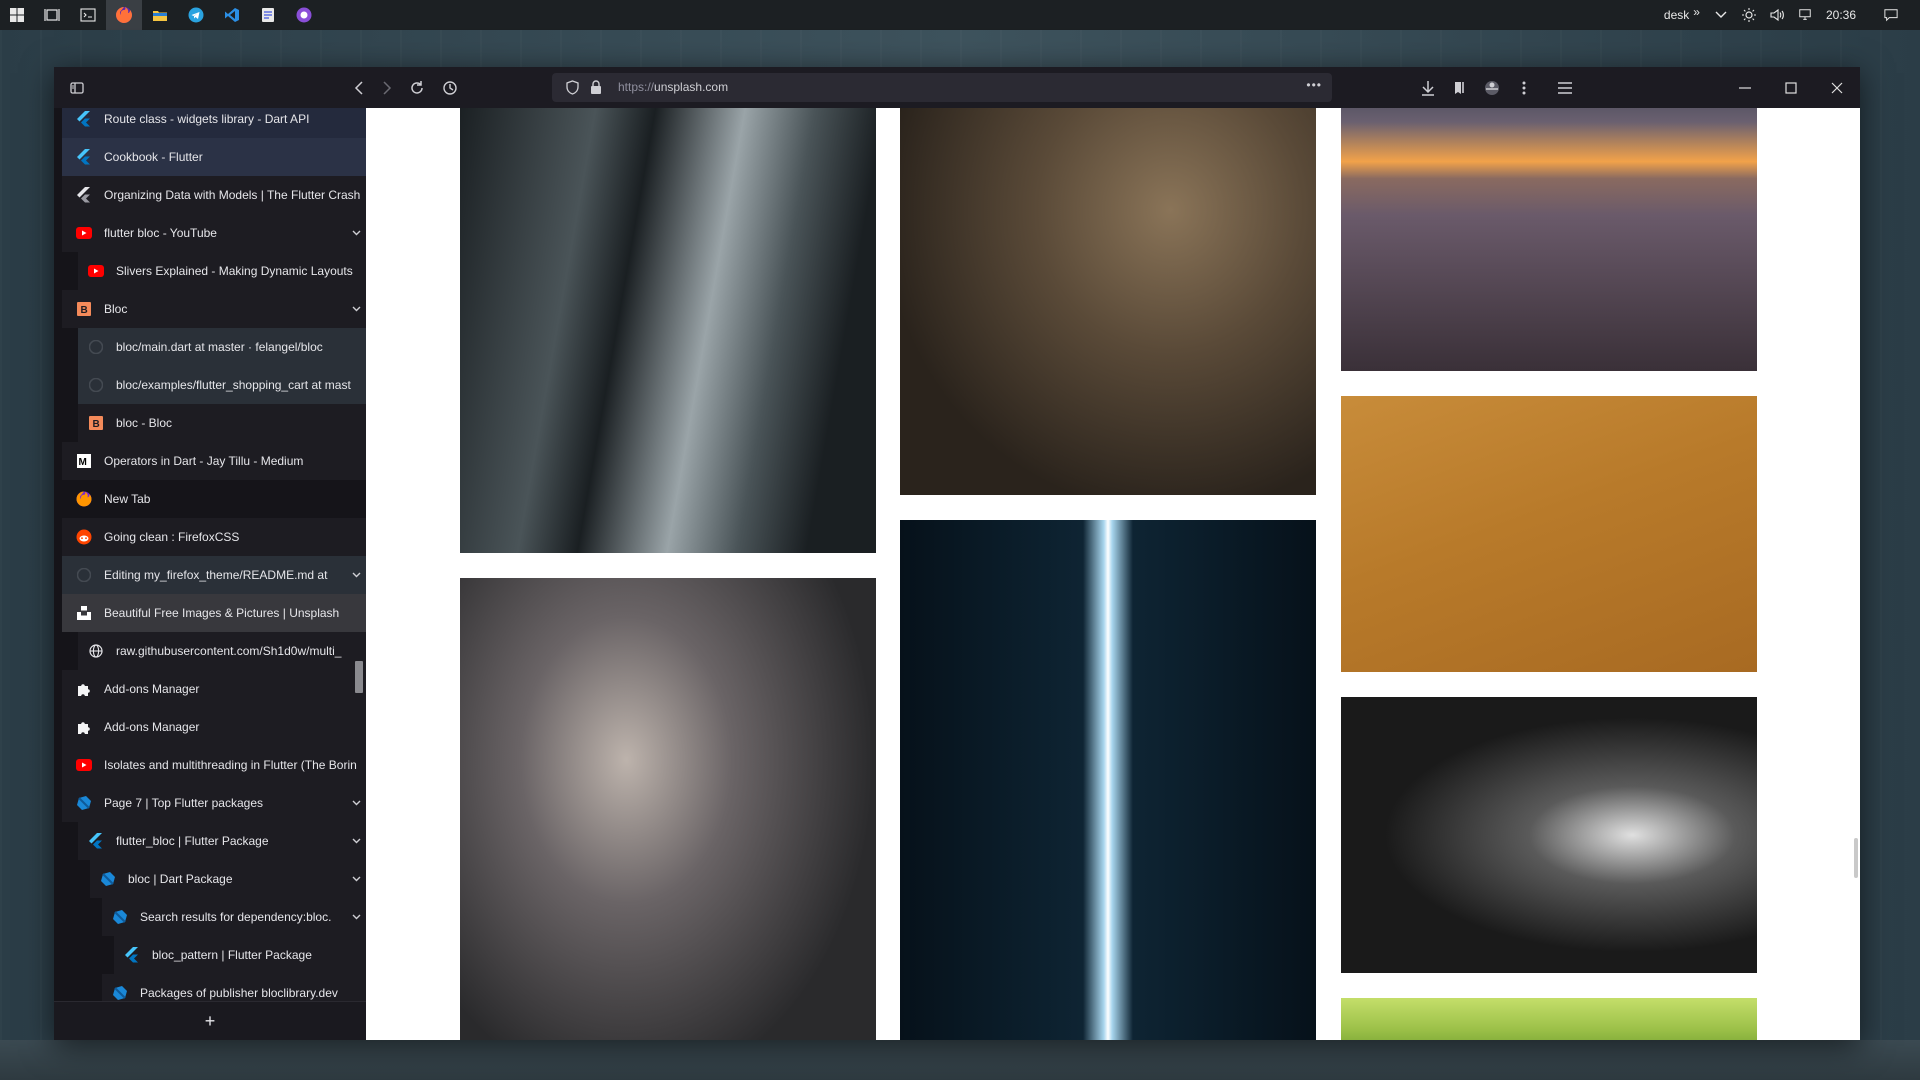  I want to click on photo-vintage-camera-hat, so click(1108, 301).